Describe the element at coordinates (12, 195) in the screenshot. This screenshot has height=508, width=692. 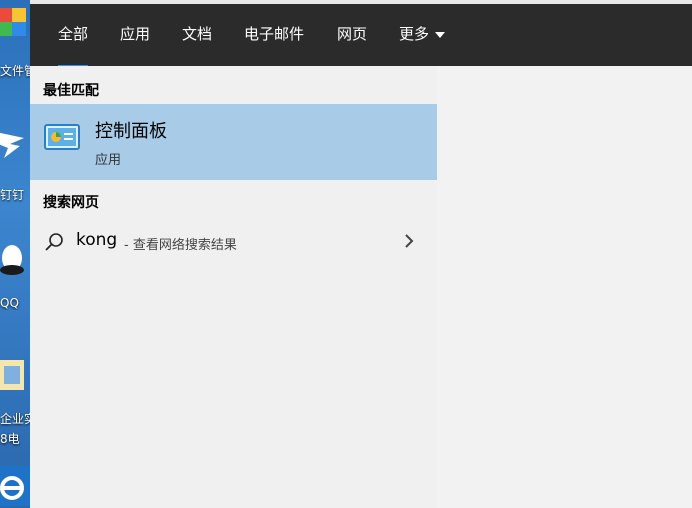
I see `desktop-label-dingtalk: 钉钉` at that location.